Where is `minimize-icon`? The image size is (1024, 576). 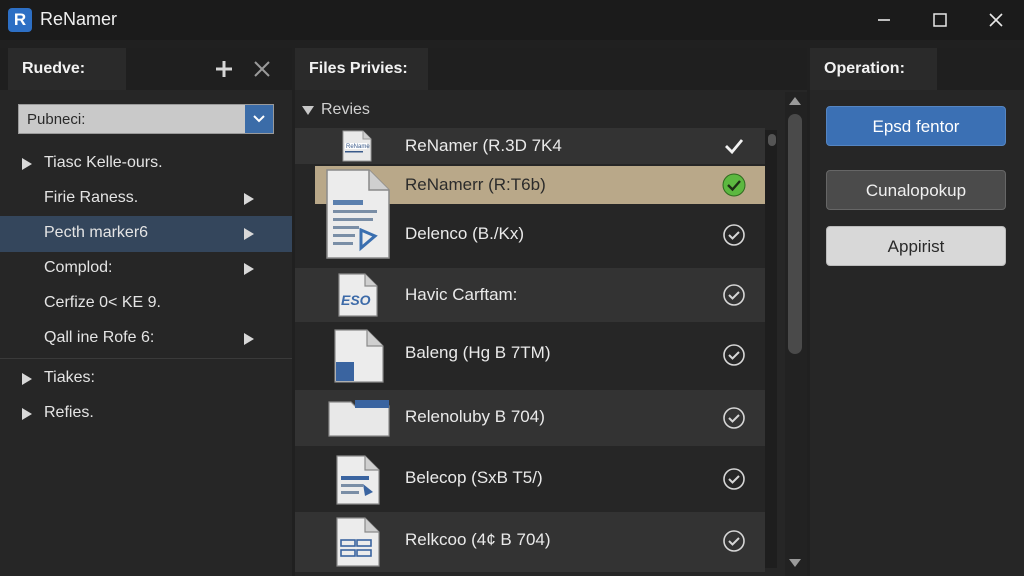
minimize-icon is located at coordinates (884, 20).